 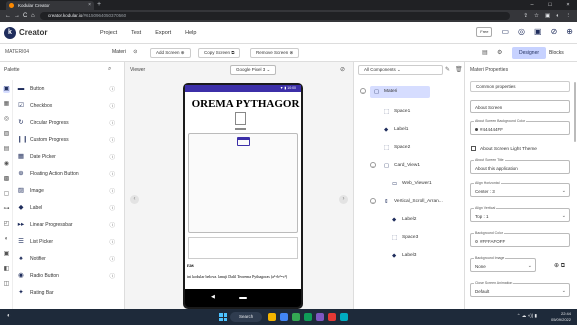 I want to click on light-theme-checkbox: About Screen Light Theme, so click(x=504, y=149).